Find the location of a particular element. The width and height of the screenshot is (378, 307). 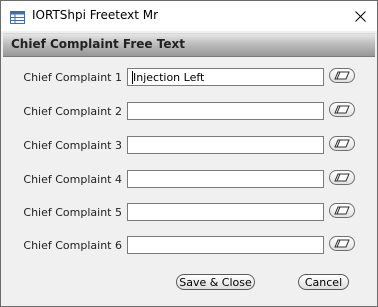

complaint-1-input: Injection Left is located at coordinates (225, 77).